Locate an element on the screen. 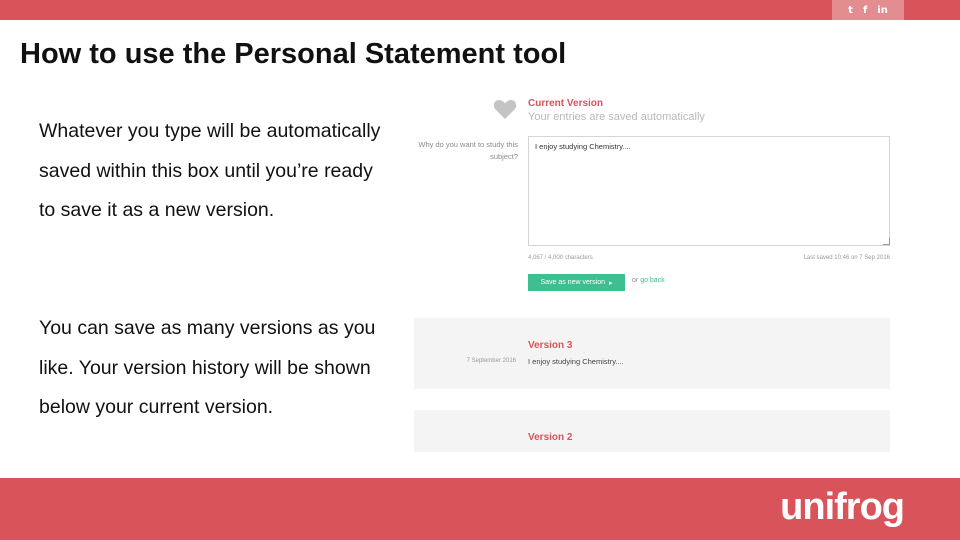  save-button-label: Save as new version is located at coordinates (573, 282).